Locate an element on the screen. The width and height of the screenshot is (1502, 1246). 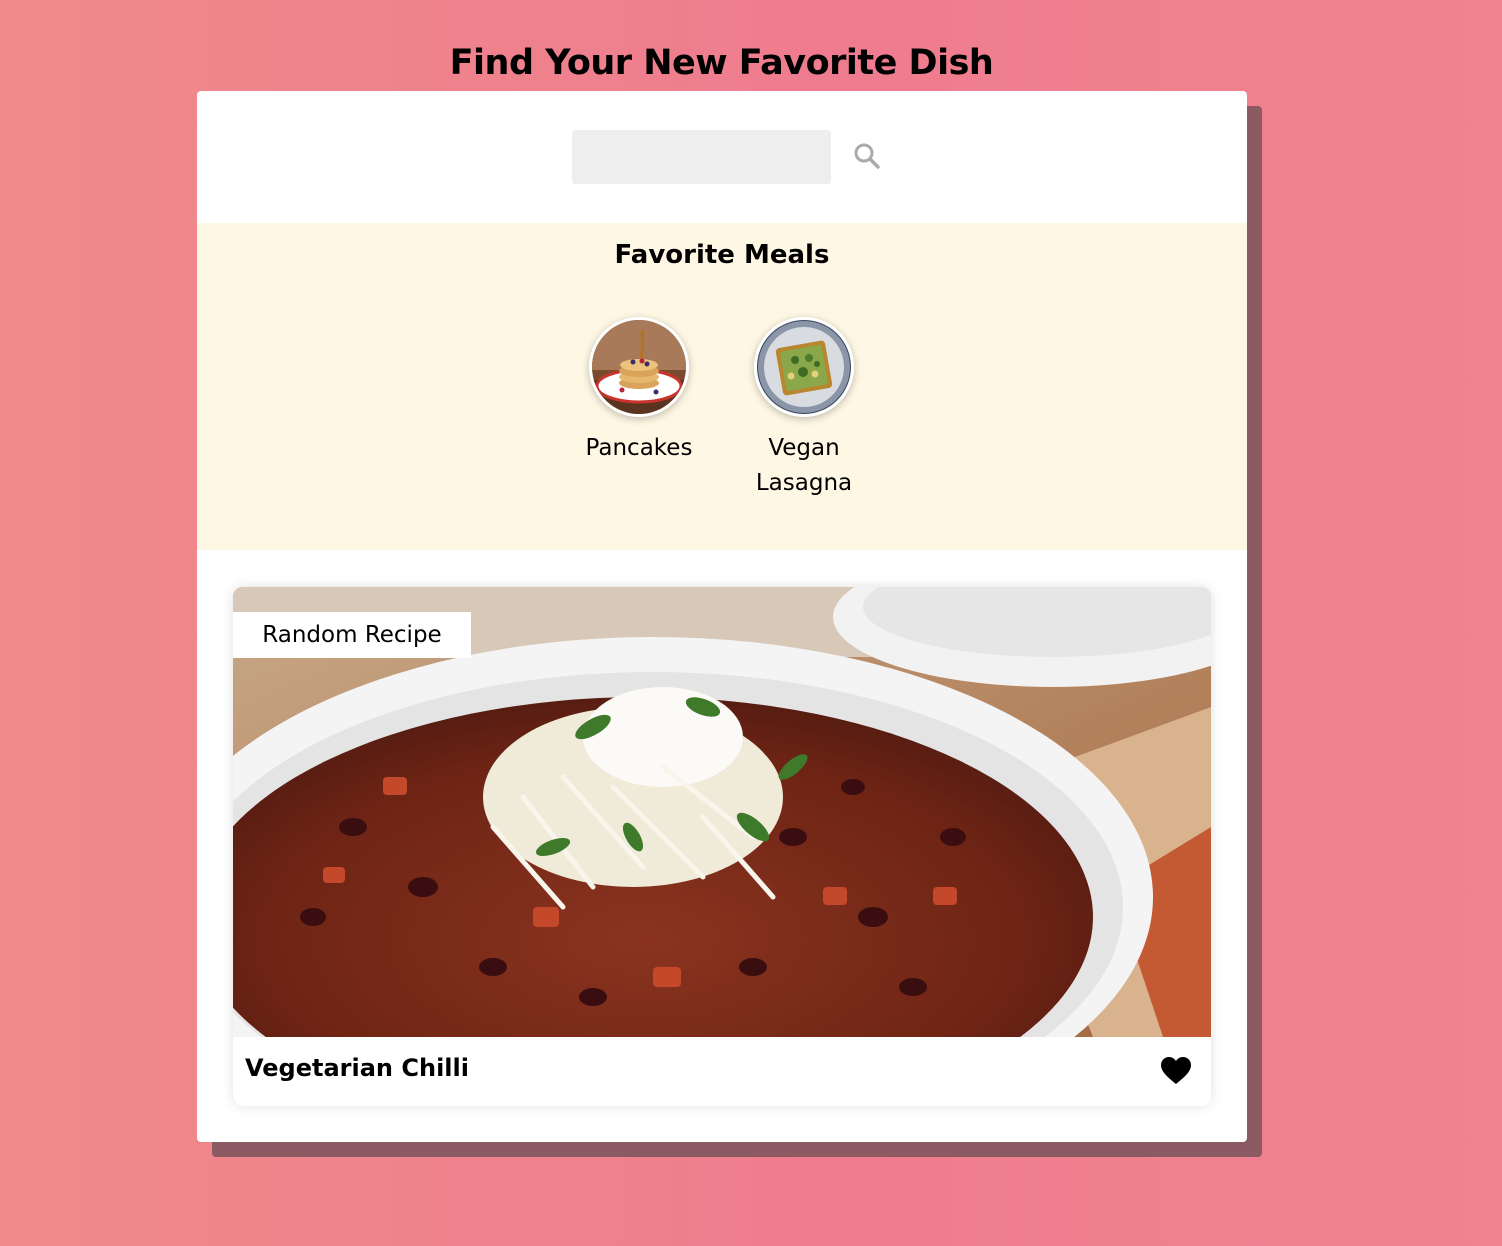
favorite-item-pancakes: Pancakes is located at coordinates (639, 391).